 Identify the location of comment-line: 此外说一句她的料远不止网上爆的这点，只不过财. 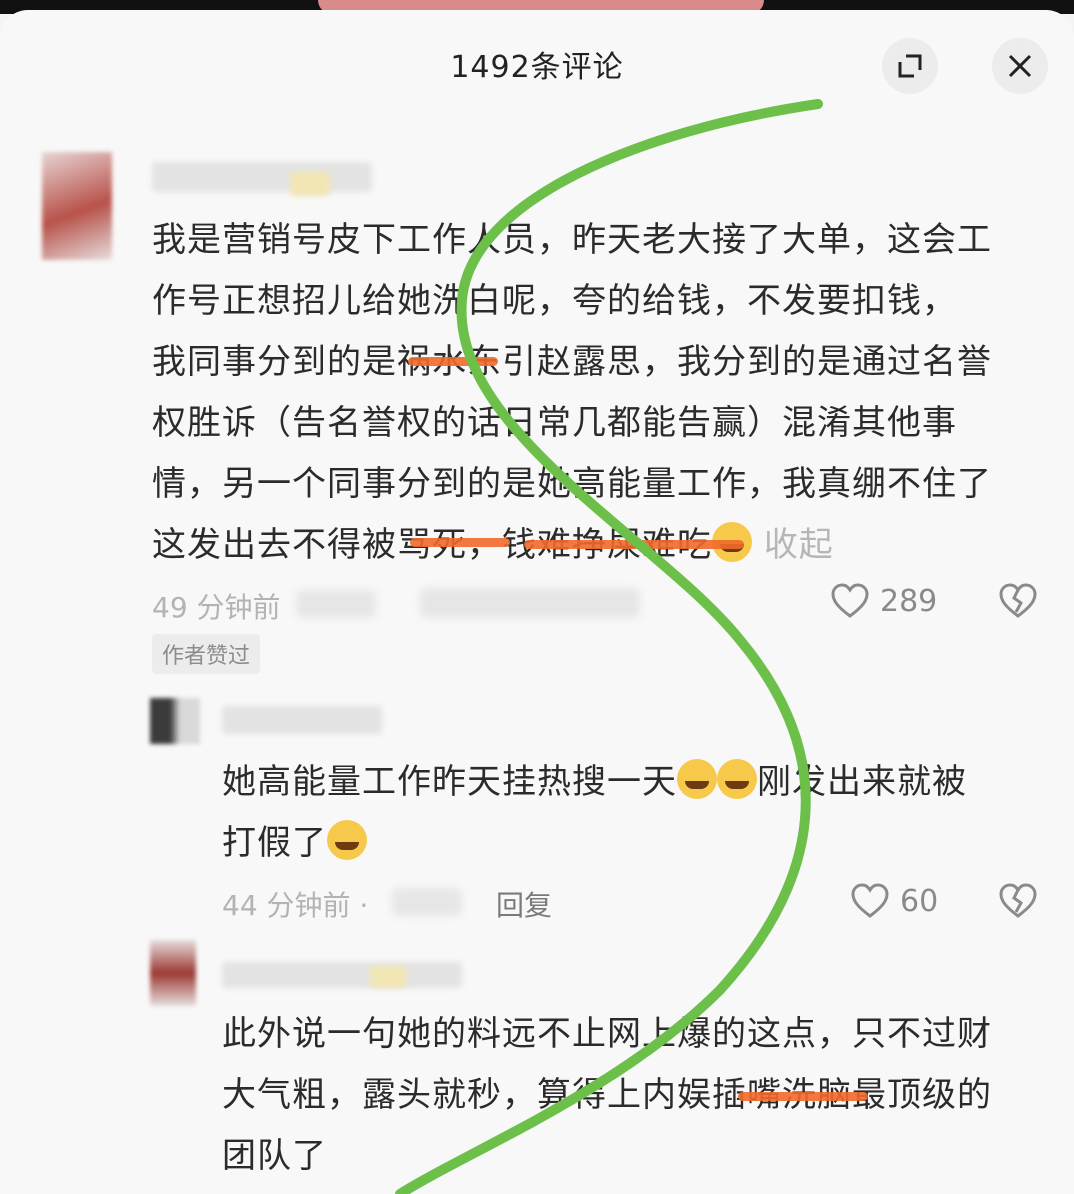
(607, 1034).